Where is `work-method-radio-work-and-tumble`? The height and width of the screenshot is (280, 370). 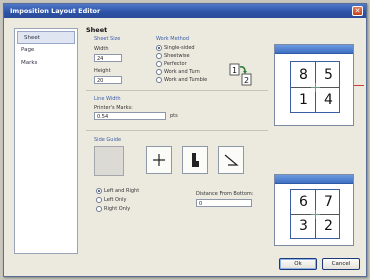 work-method-radio-work-and-tumble is located at coordinates (159, 80).